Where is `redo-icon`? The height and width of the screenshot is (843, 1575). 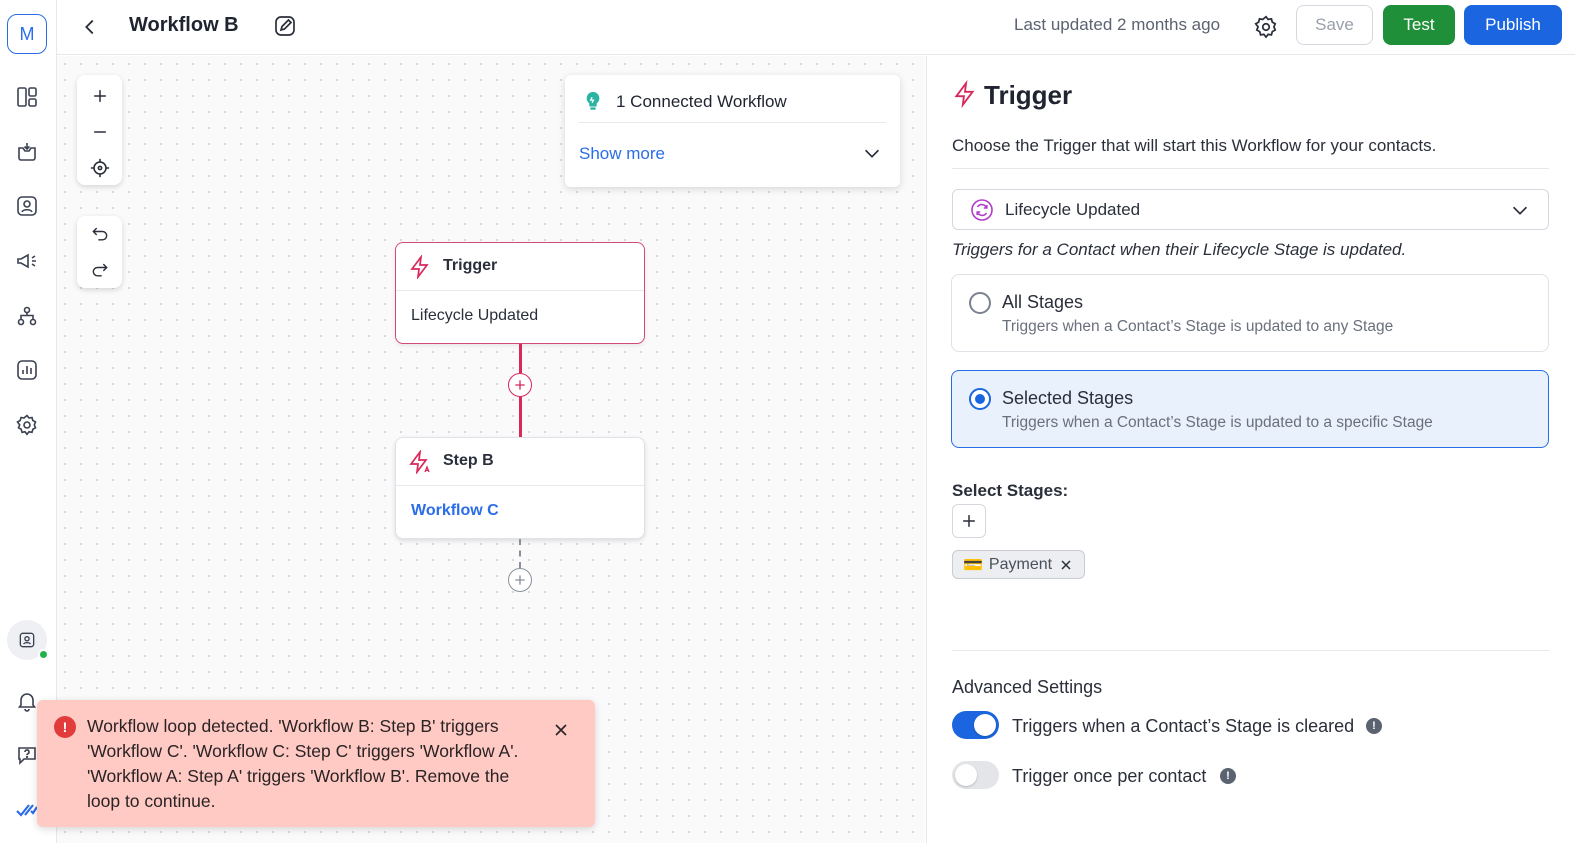
redo-icon is located at coordinates (100, 270).